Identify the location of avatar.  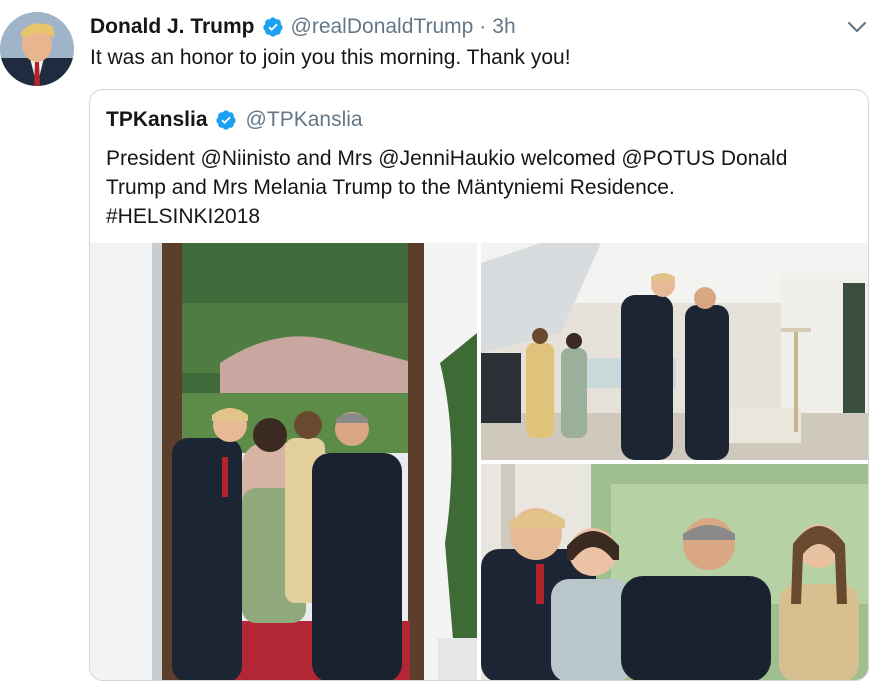
(37, 49).